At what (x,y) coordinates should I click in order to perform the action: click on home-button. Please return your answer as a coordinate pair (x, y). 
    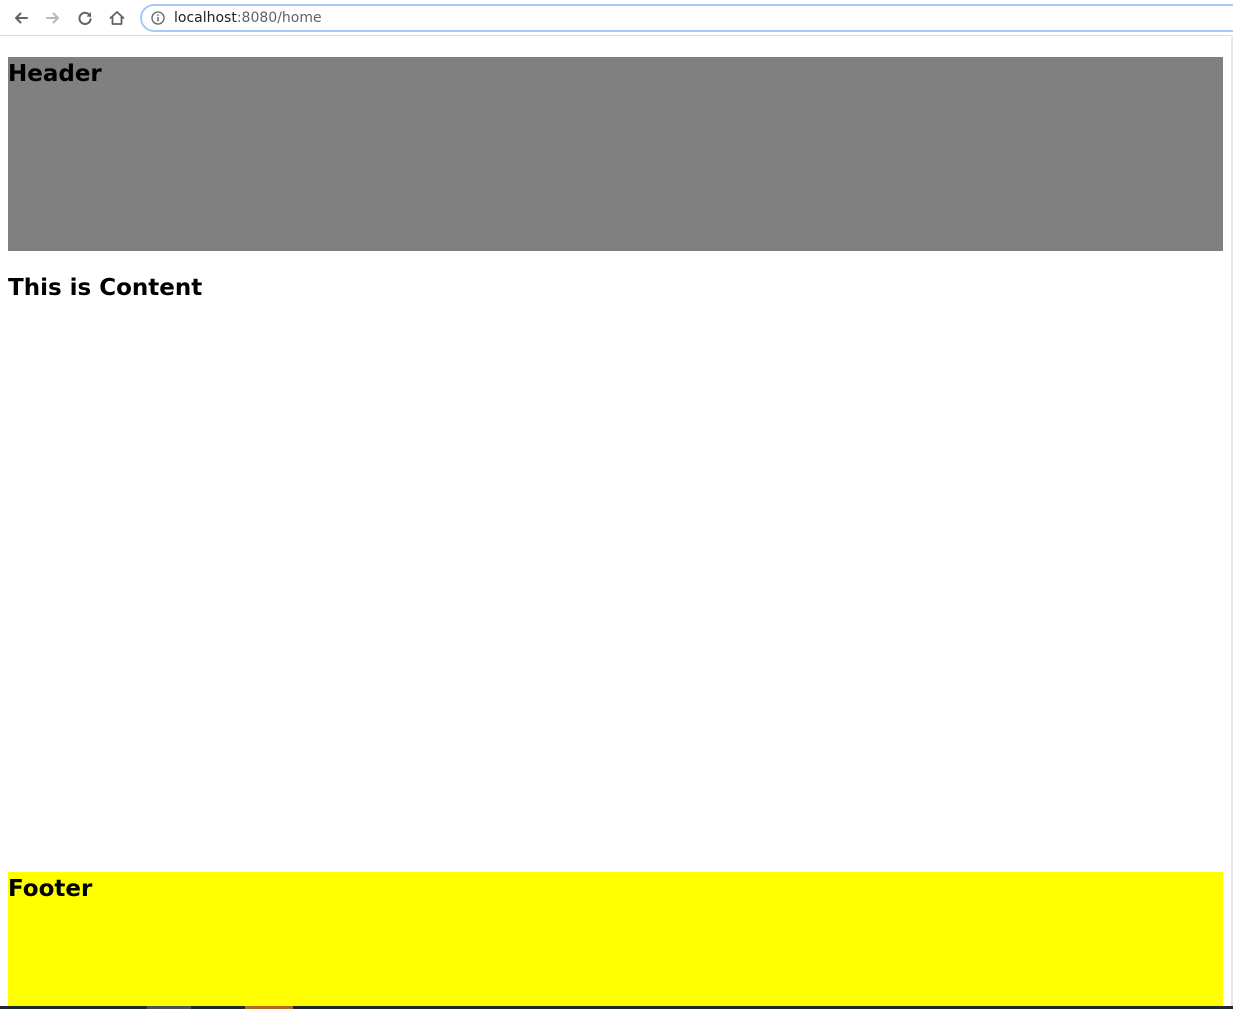
    Looking at the image, I should click on (117, 18).